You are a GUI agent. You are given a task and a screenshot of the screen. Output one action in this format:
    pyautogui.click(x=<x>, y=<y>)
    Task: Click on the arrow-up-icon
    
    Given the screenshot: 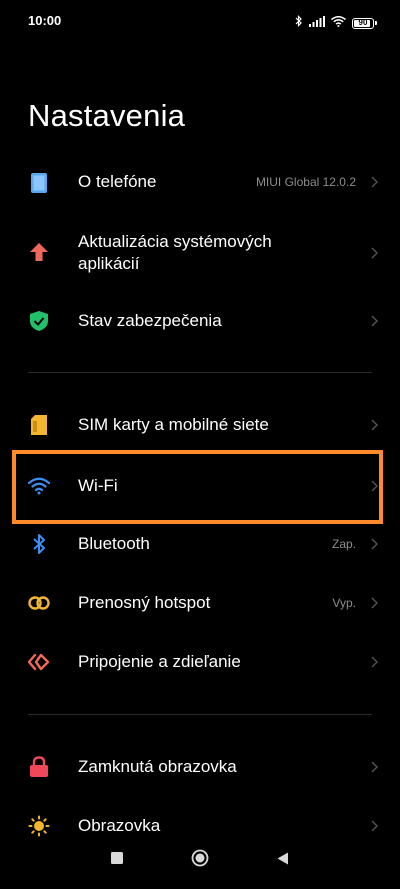 What is the action you would take?
    pyautogui.click(x=39, y=252)
    